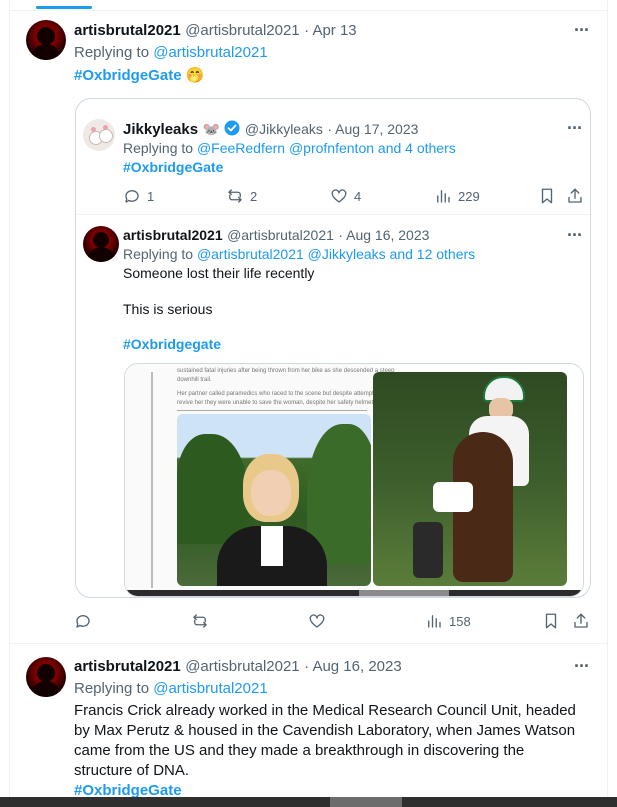 This screenshot has width=617, height=807. I want to click on replying-to-link: @FeeRedfern @profnfenton and 4 others, so click(326, 148).